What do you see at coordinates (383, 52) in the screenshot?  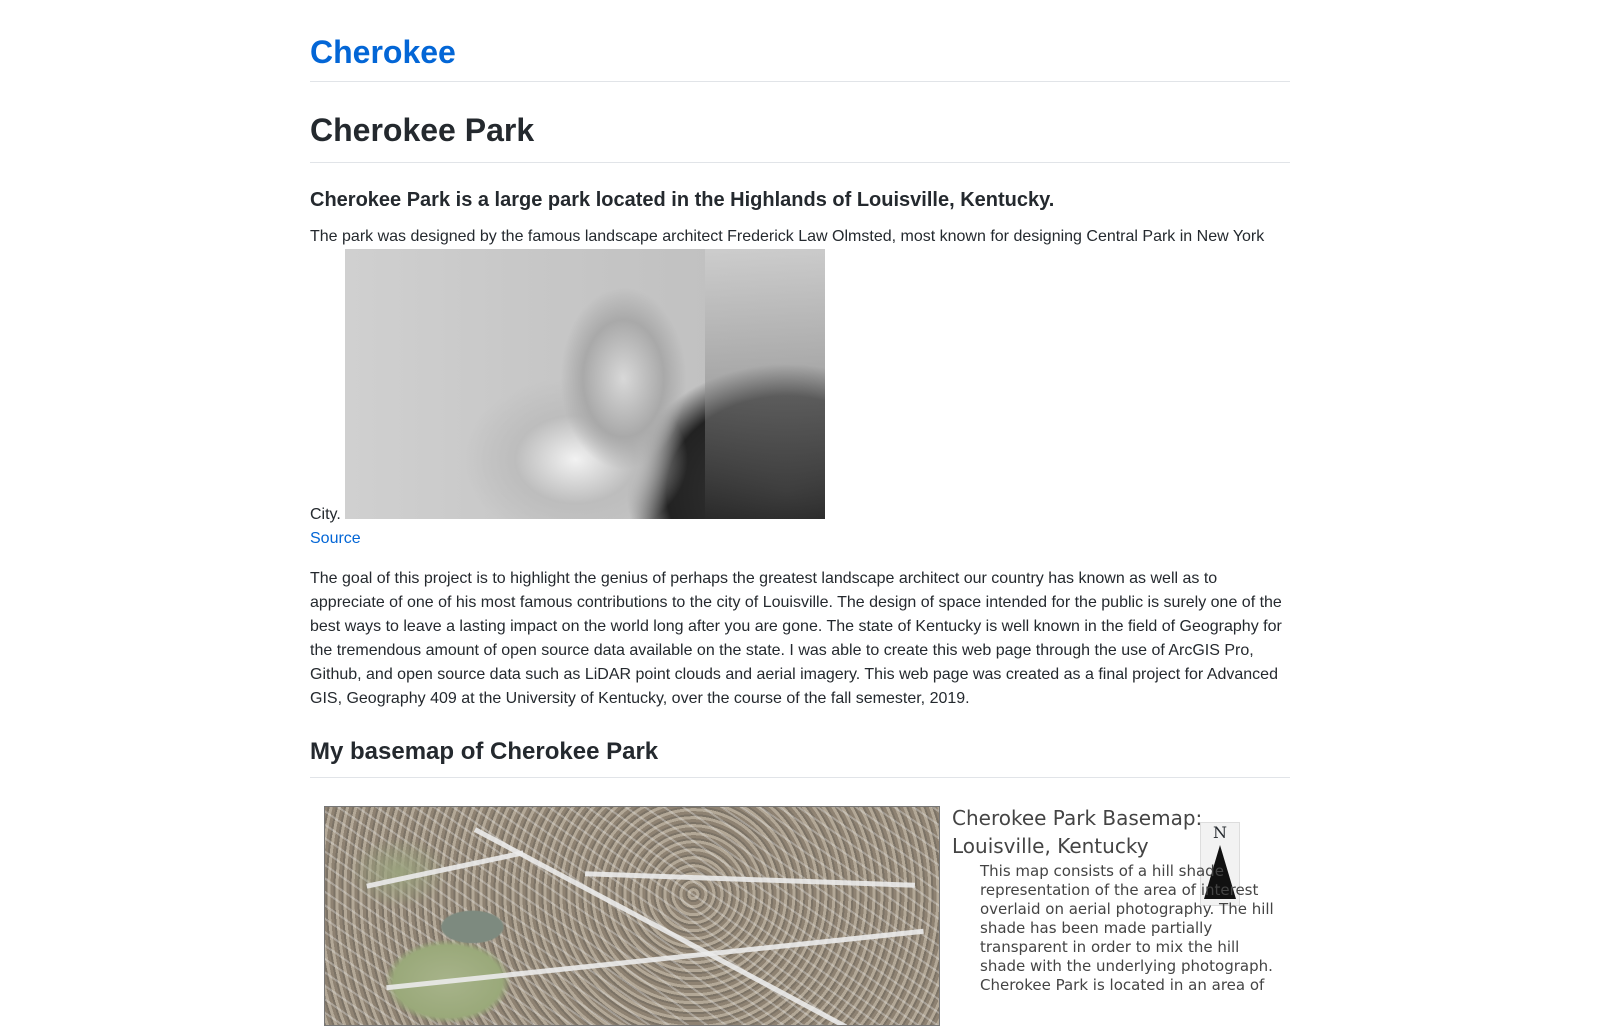 I see `site-title-link: Cherokee` at bounding box center [383, 52].